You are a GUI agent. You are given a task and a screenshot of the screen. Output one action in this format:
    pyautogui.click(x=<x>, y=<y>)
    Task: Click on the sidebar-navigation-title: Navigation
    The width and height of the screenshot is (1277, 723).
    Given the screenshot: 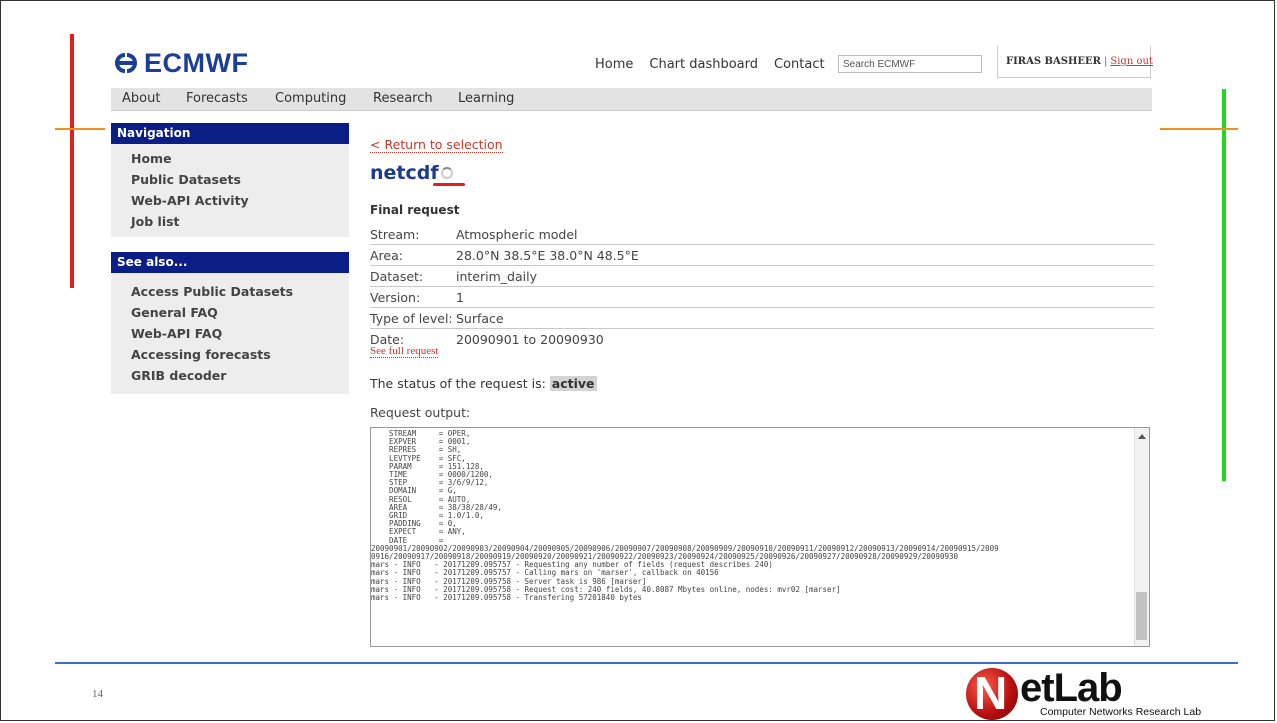 What is the action you would take?
    pyautogui.click(x=230, y=133)
    